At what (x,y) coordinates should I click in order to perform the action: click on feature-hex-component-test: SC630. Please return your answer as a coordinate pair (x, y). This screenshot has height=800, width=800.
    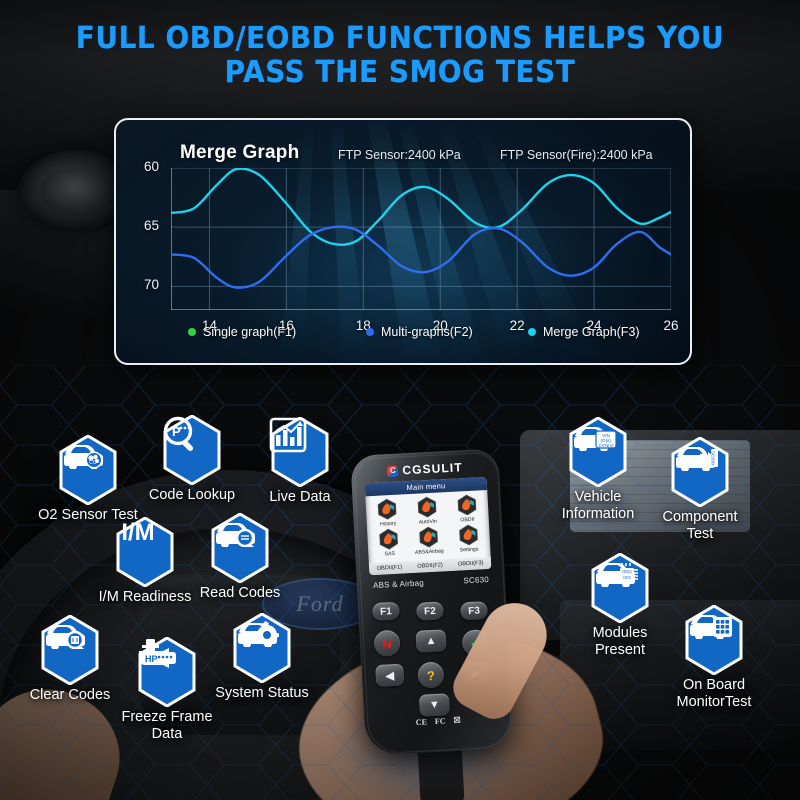
    Looking at the image, I should click on (700, 472).